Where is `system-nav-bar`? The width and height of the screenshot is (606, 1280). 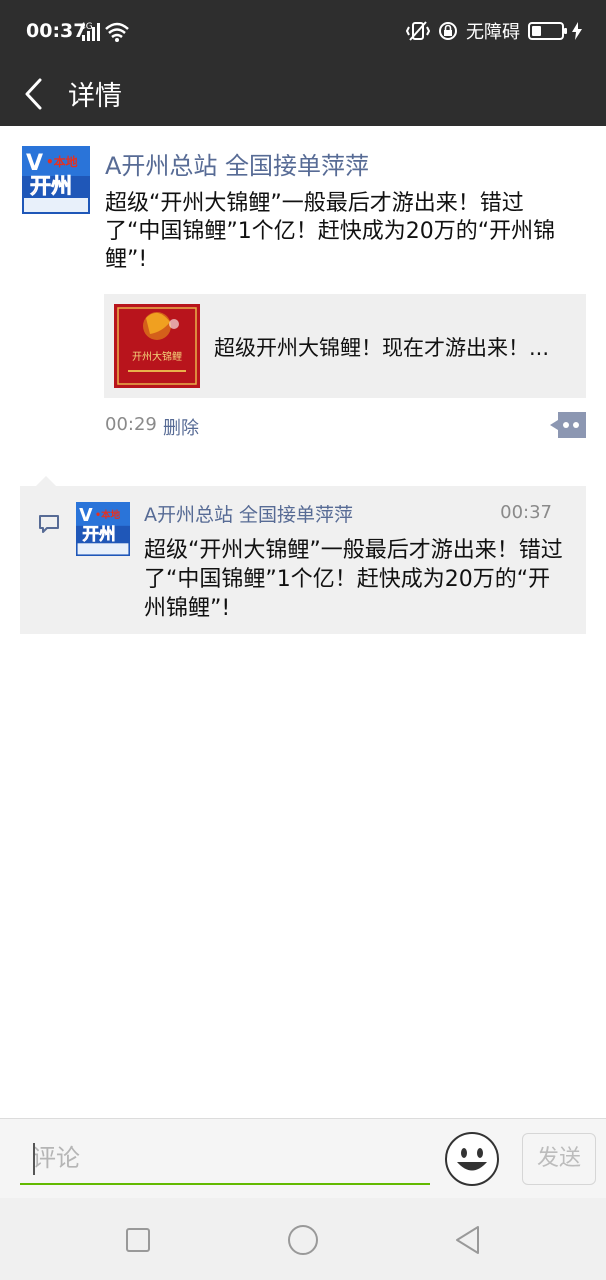
system-nav-bar is located at coordinates (303, 1239).